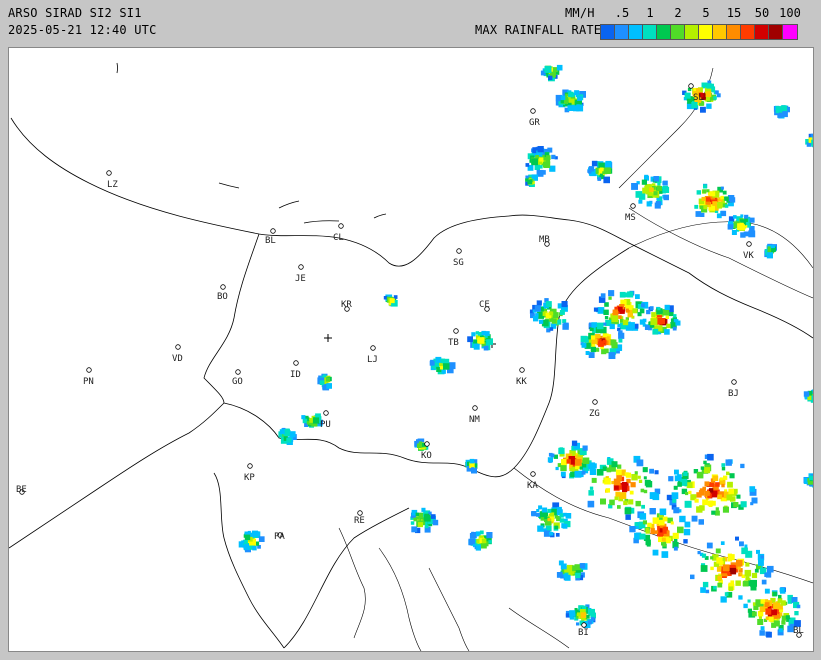 This screenshot has width=821, height=660. What do you see at coordinates (534, 123) in the screenshot?
I see `city-label: GR` at bounding box center [534, 123].